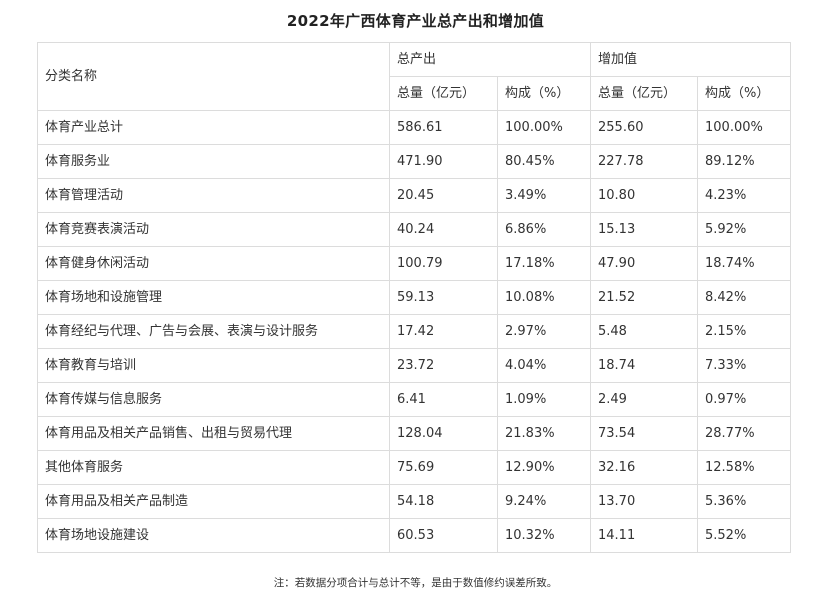 The width and height of the screenshot is (831, 603). Describe the element at coordinates (644, 399) in the screenshot. I see `value-added-total-cell: 2.49` at that location.